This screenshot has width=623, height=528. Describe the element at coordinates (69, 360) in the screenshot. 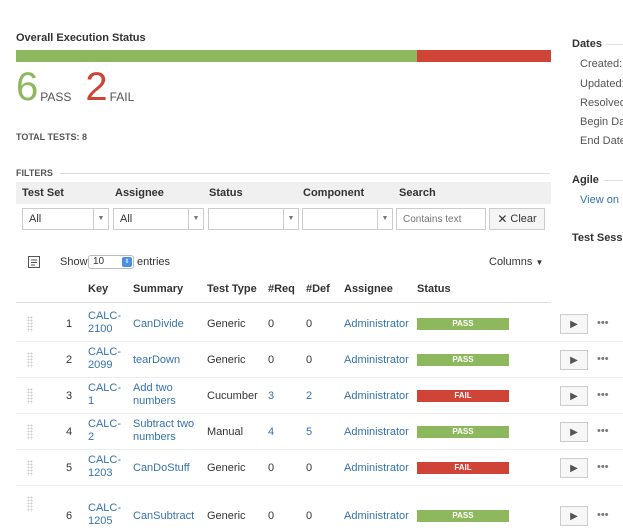

I see `row-index: 2` at that location.